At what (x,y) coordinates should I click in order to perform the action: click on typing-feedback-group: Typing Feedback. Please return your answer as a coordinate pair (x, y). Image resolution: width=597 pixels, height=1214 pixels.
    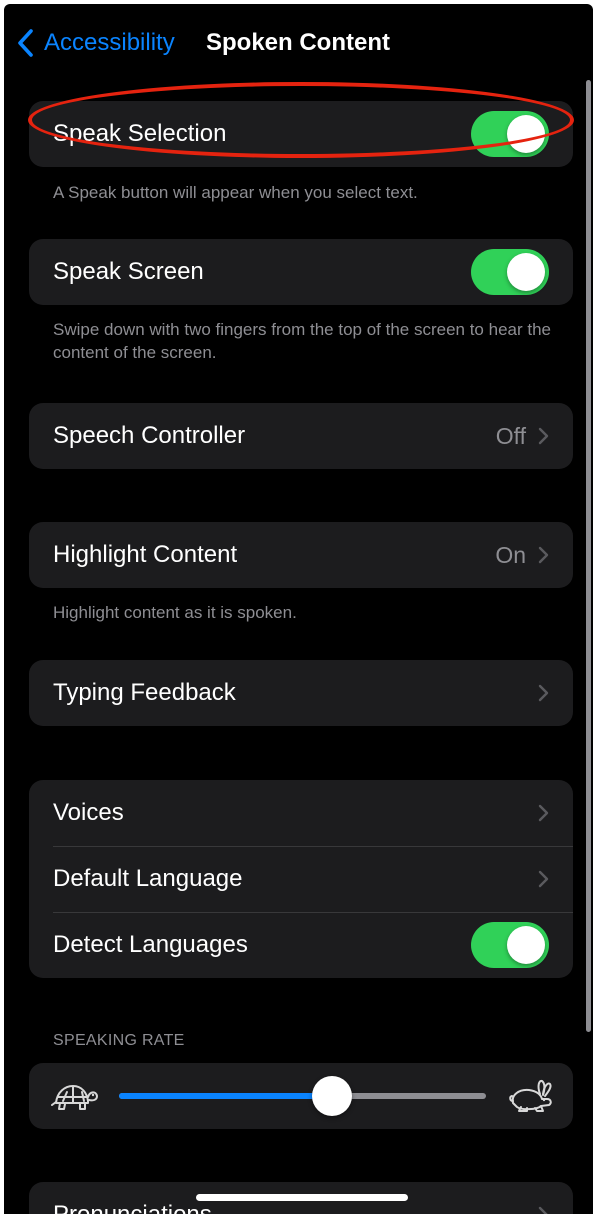
    Looking at the image, I should click on (301, 693).